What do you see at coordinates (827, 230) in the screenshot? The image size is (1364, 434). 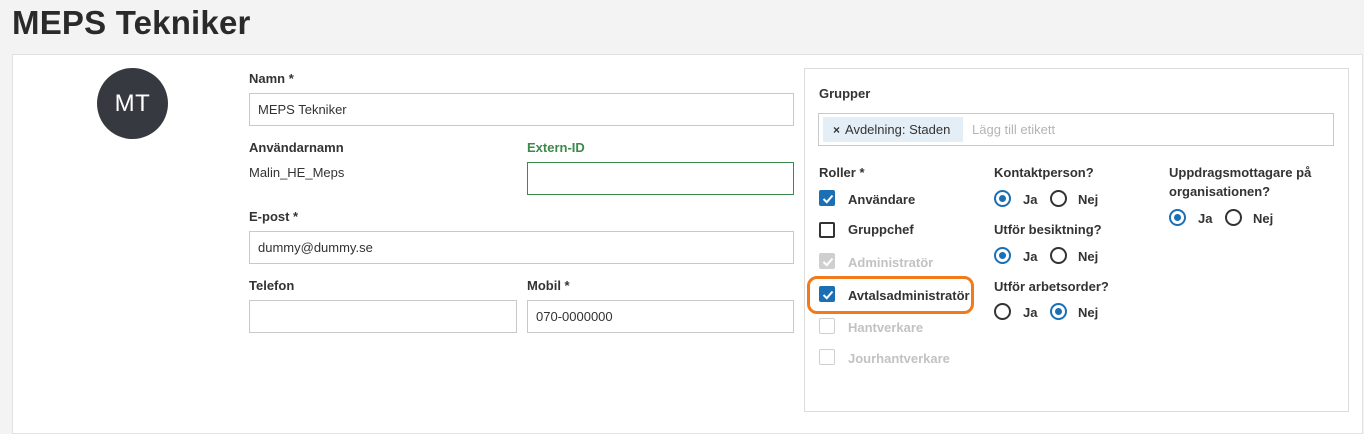 I see `role-gruppchef-checkbox` at bounding box center [827, 230].